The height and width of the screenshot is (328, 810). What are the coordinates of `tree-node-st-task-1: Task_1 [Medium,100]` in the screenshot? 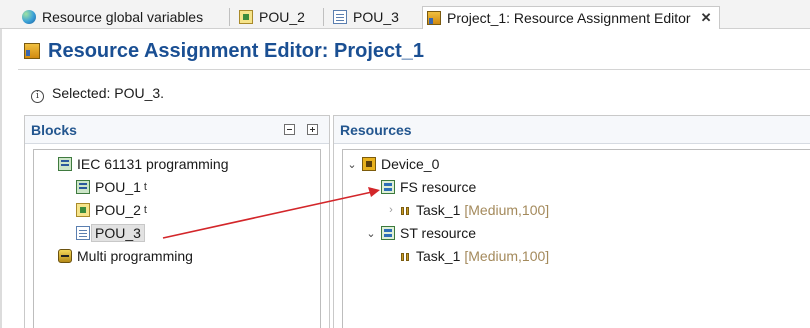 It's located at (475, 256).